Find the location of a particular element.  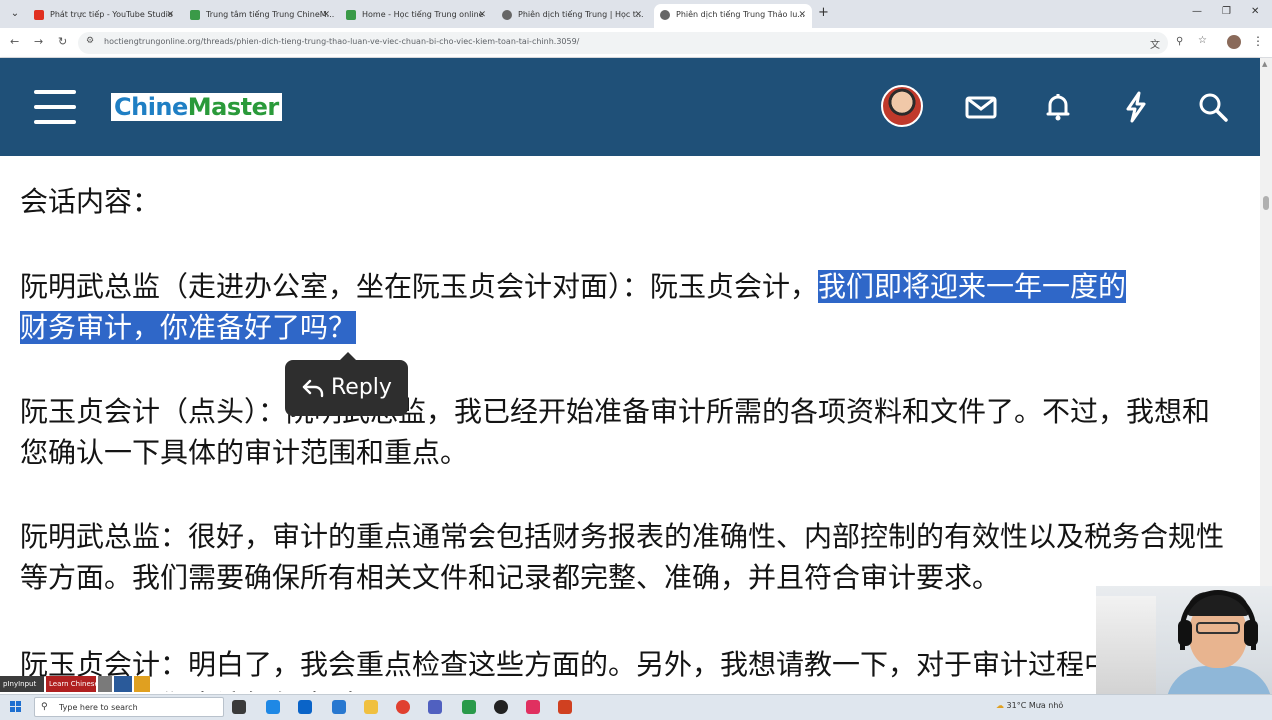

tab-title: Home - Học tiếng Trung online is located at coordinates (423, 14).